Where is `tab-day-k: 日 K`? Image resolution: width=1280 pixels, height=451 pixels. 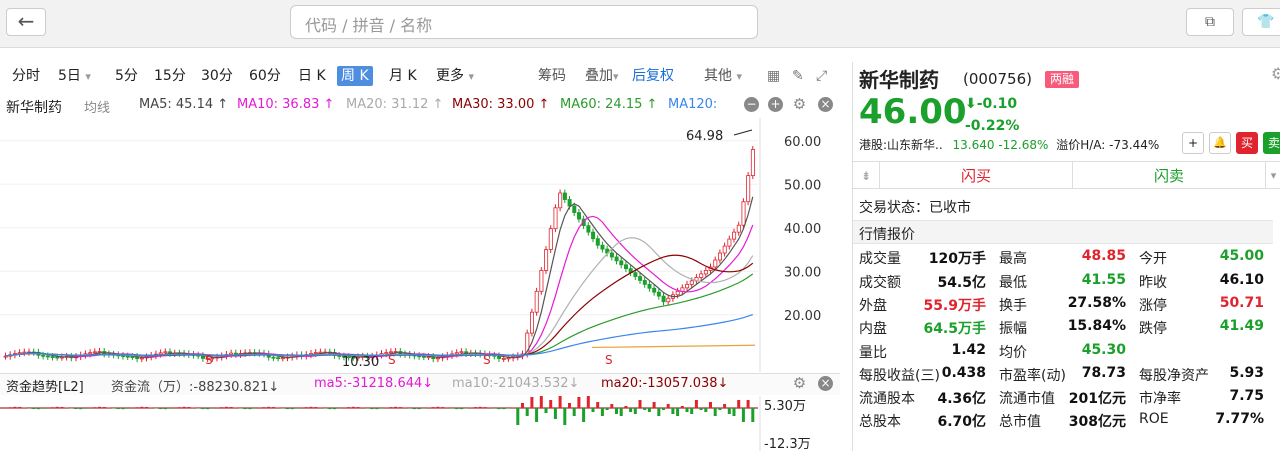 tab-day-k: 日 K is located at coordinates (312, 76).